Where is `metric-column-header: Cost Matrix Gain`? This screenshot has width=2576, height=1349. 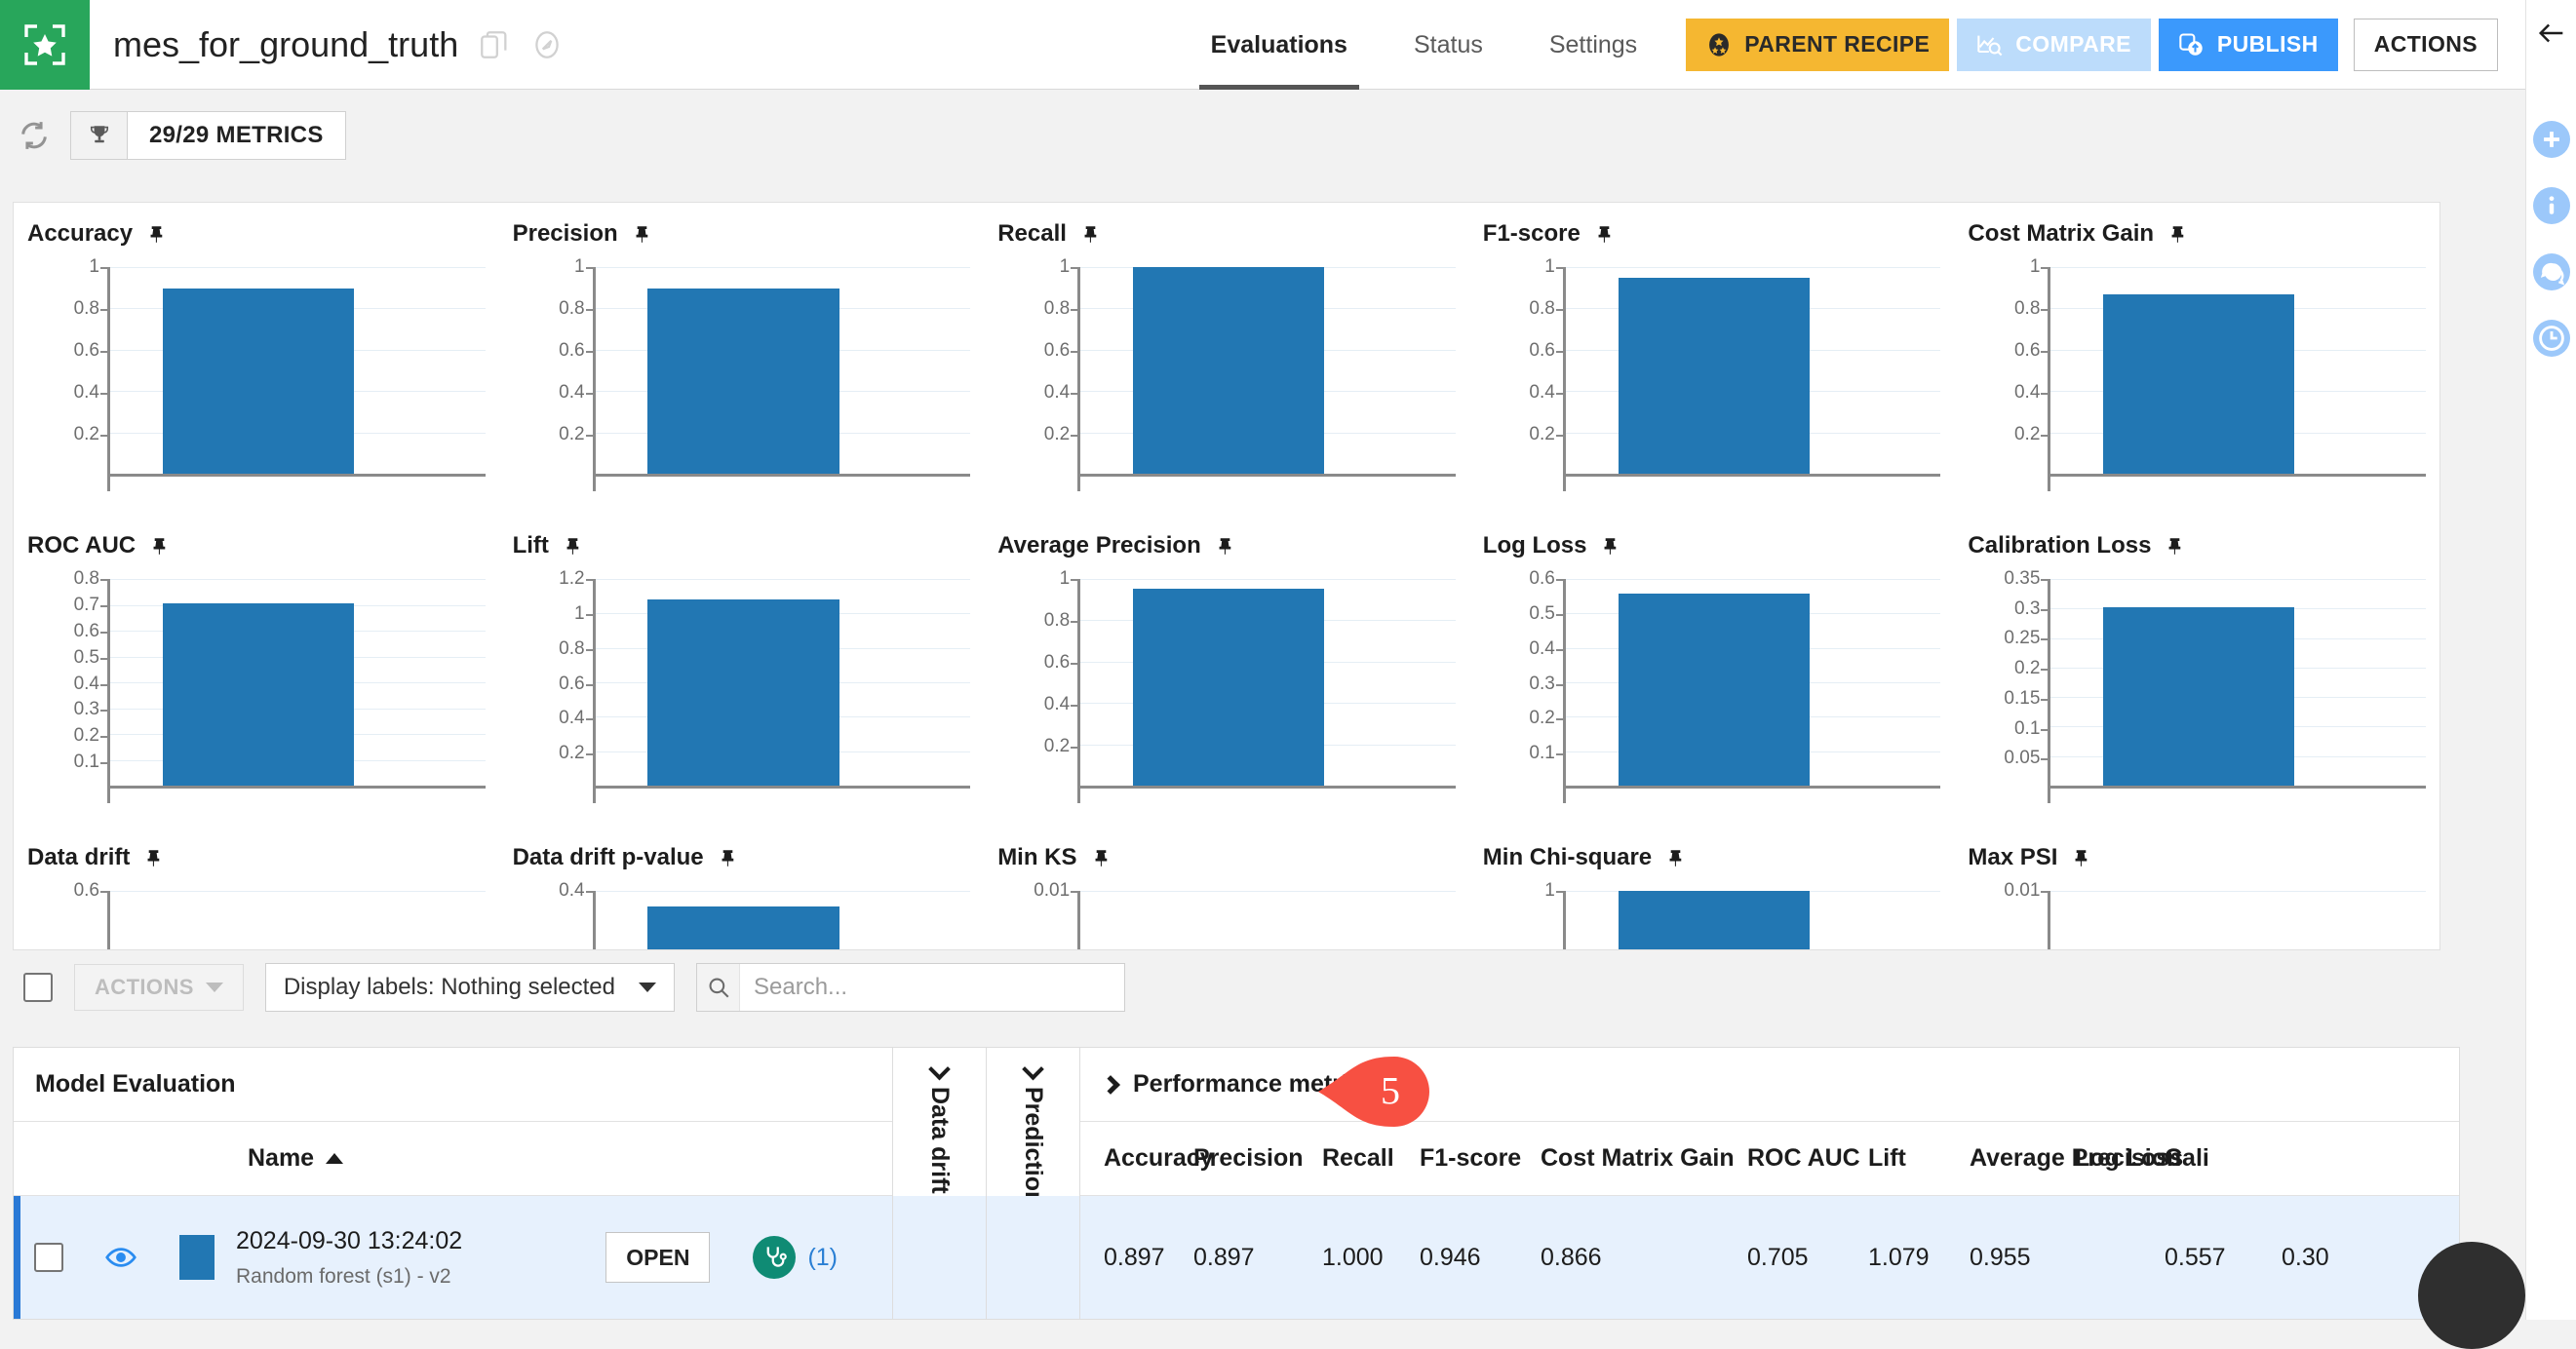
metric-column-header: Cost Matrix Gain is located at coordinates (1644, 1158).